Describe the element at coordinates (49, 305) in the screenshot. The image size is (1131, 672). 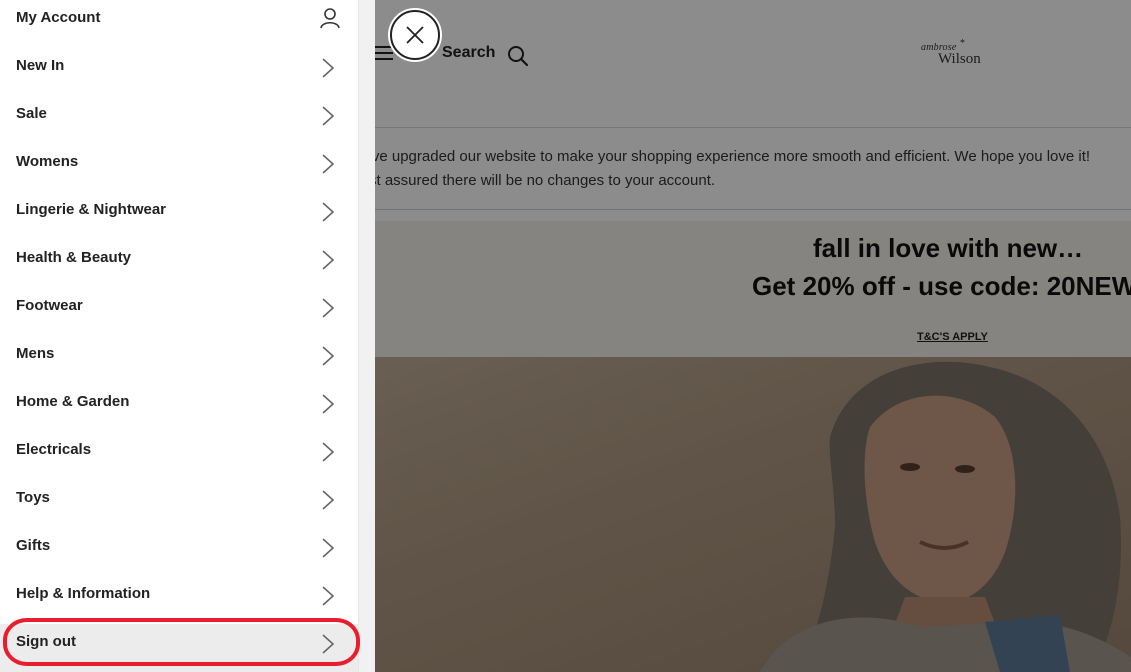
I see `menu-item-label: Footwear` at that location.